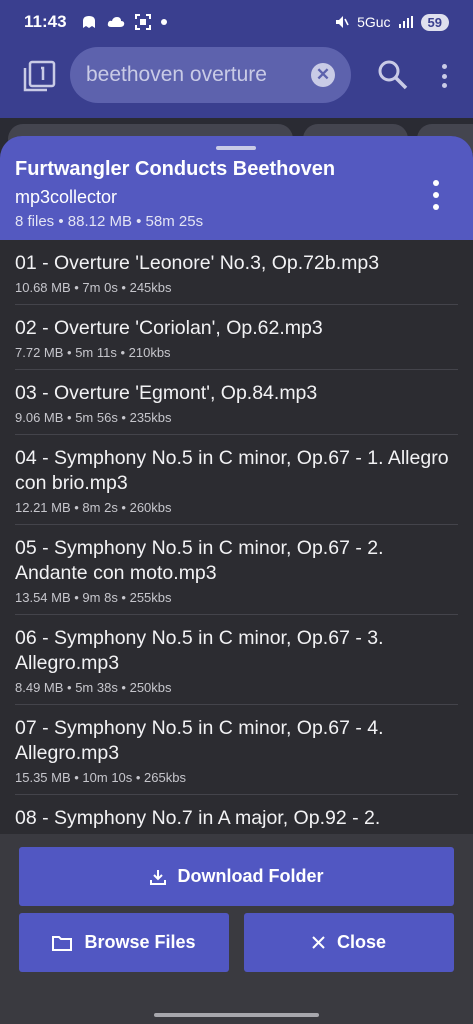 The height and width of the screenshot is (1024, 473). What do you see at coordinates (434, 22) in the screenshot?
I see `battery-badge: 59` at bounding box center [434, 22].